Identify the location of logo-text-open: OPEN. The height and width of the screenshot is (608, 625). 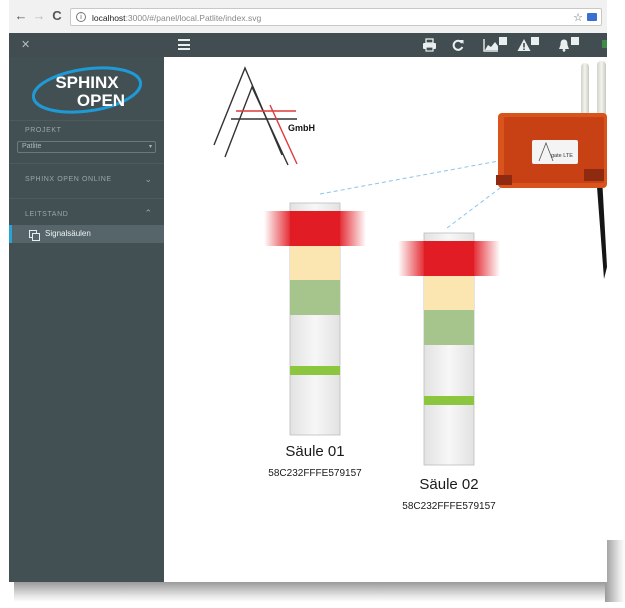
(101, 100).